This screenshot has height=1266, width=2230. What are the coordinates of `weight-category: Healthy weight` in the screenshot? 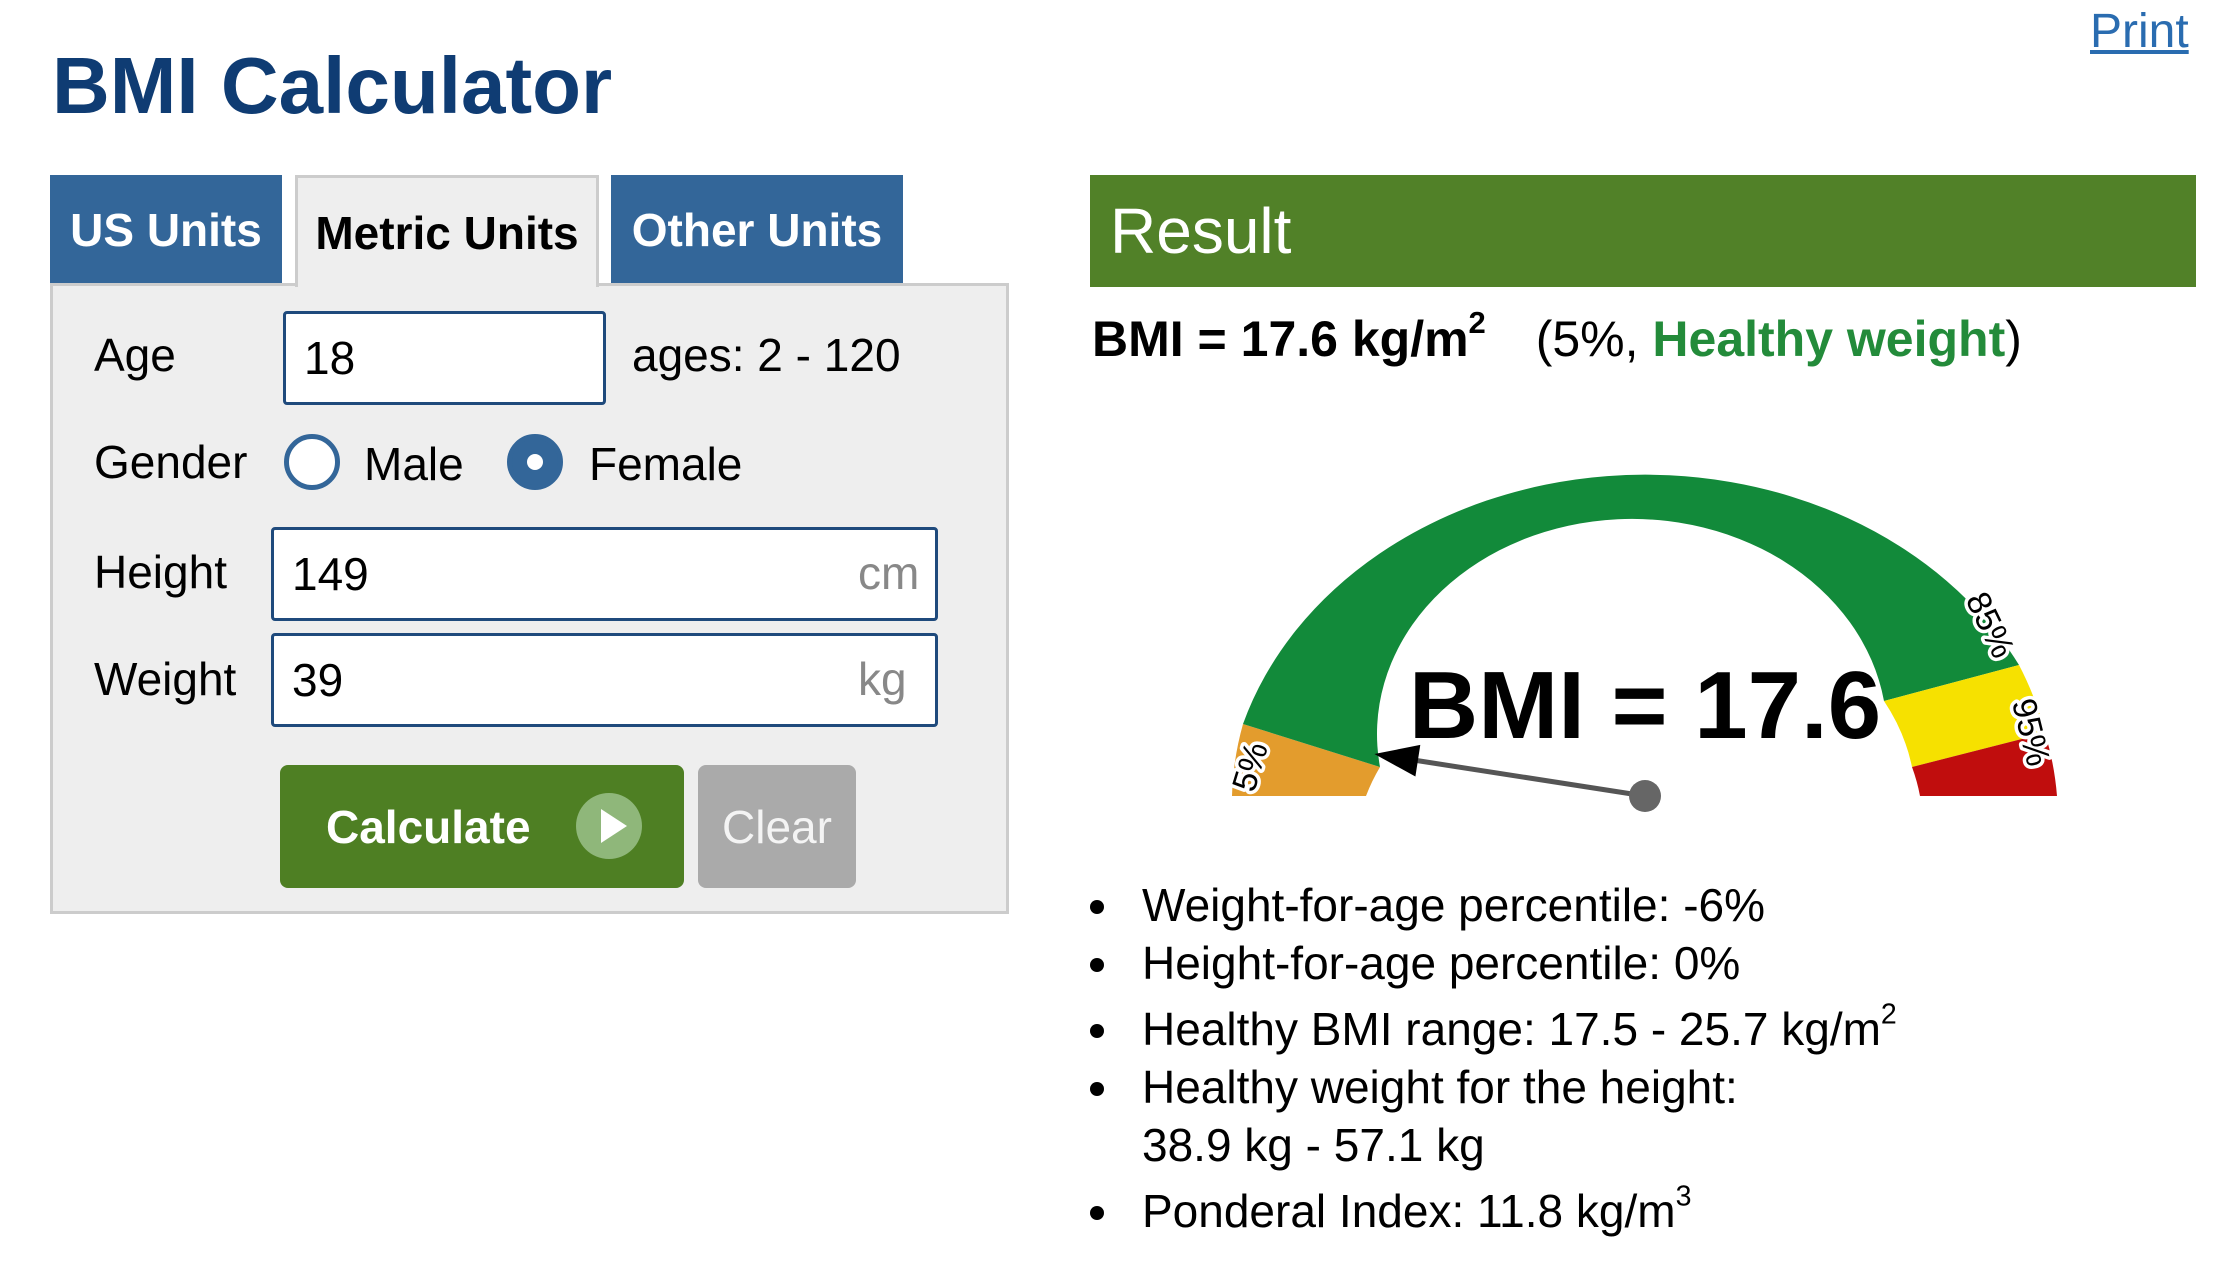 It's located at (1829, 339).